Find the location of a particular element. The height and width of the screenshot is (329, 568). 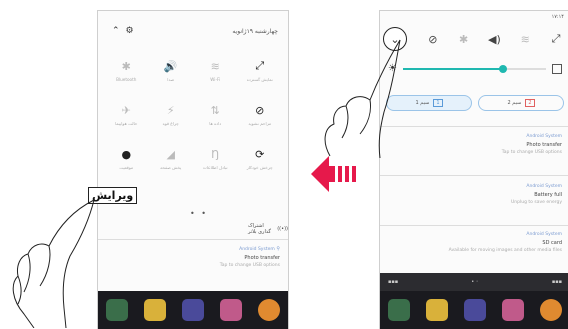

brightness-row: ☀ is located at coordinates (475, 68).